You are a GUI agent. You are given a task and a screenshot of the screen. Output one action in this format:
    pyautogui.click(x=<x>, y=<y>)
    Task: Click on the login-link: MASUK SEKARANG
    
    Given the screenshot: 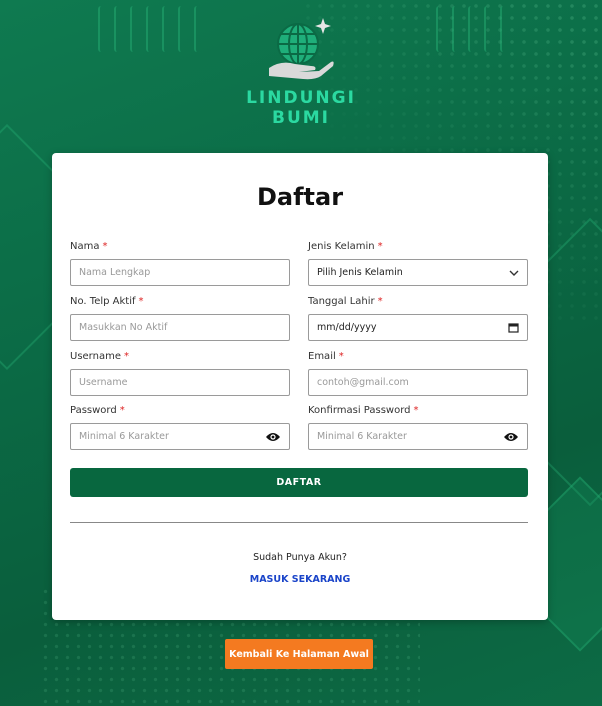 What is the action you would take?
    pyautogui.click(x=300, y=579)
    